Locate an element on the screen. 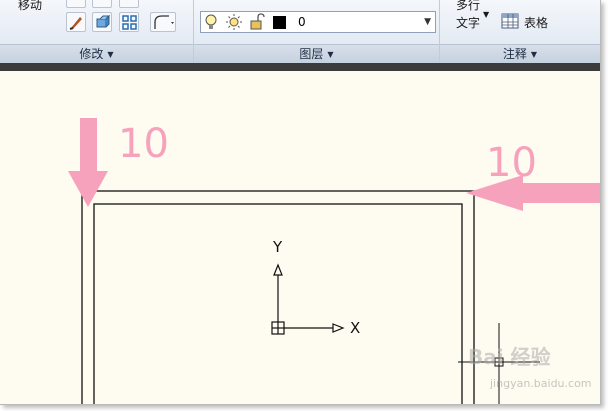  x-axis-label: X is located at coordinates (355, 328).